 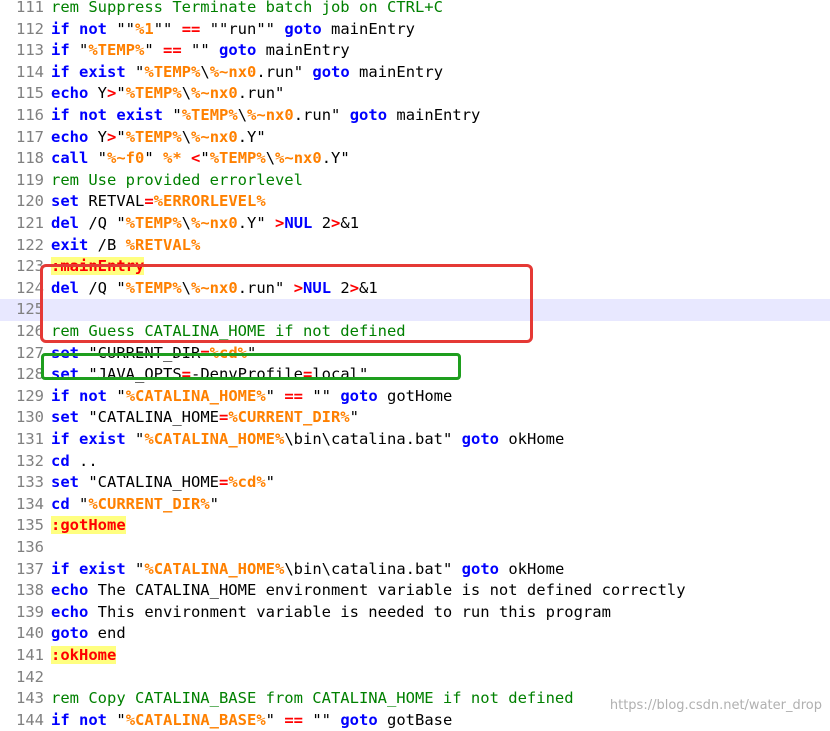 I want to click on code-token: /Q ", so click(x=102, y=223).